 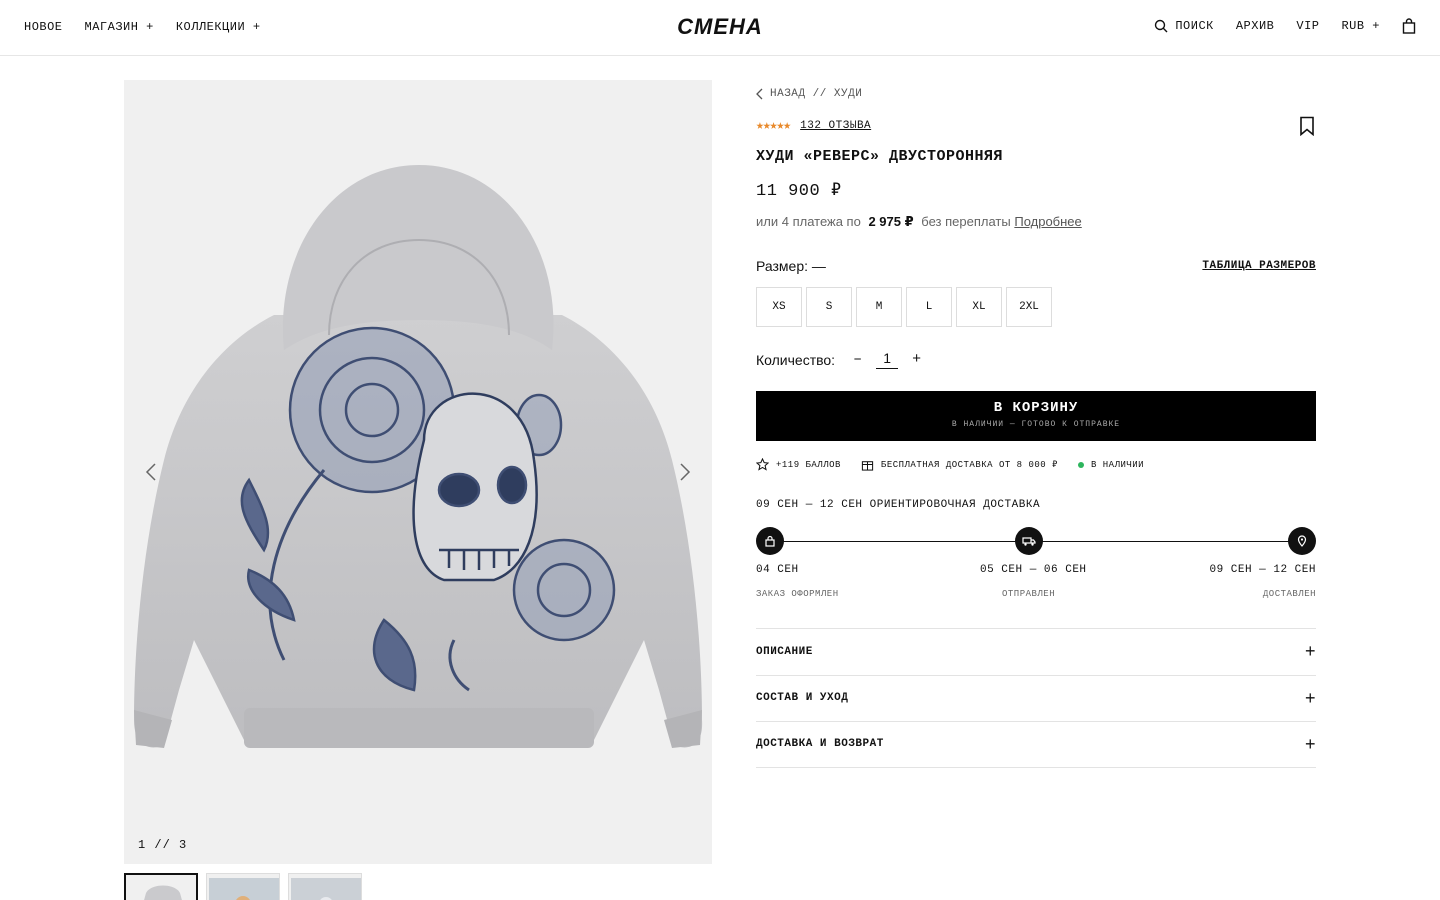 What do you see at coordinates (163, 845) in the screenshot?
I see `image-counter: 1 // 3` at bounding box center [163, 845].